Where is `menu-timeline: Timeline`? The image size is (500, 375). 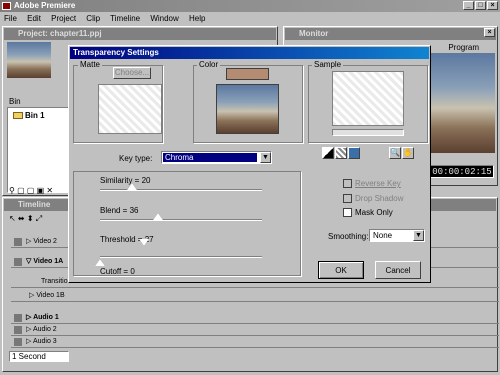
menu-timeline: Timeline is located at coordinates (125, 18).